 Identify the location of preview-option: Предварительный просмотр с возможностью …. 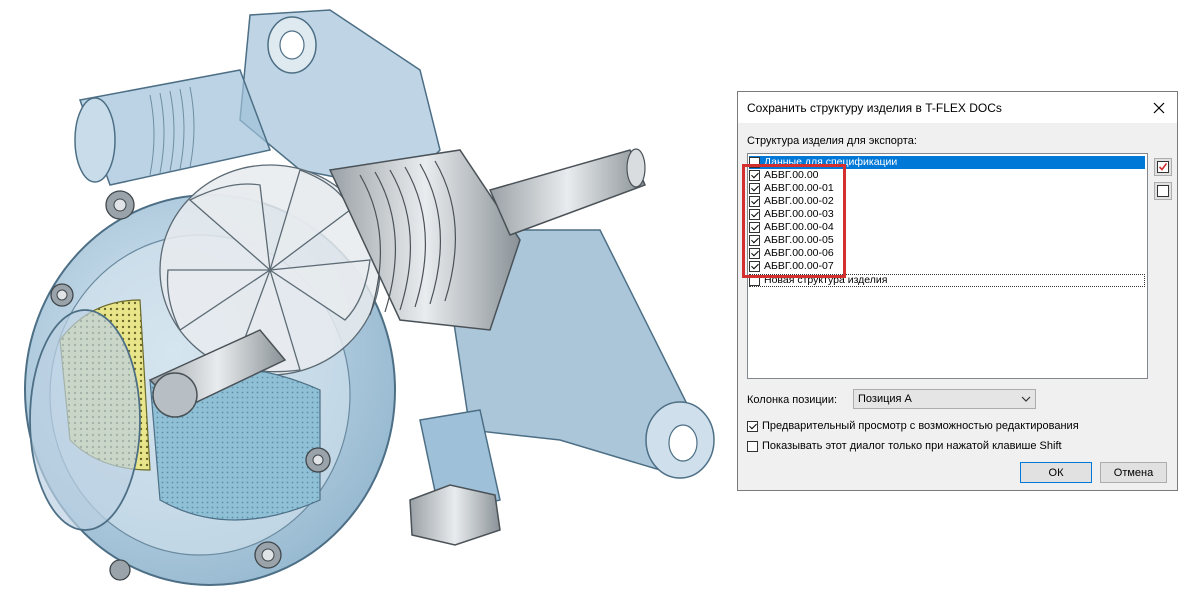
(913, 426).